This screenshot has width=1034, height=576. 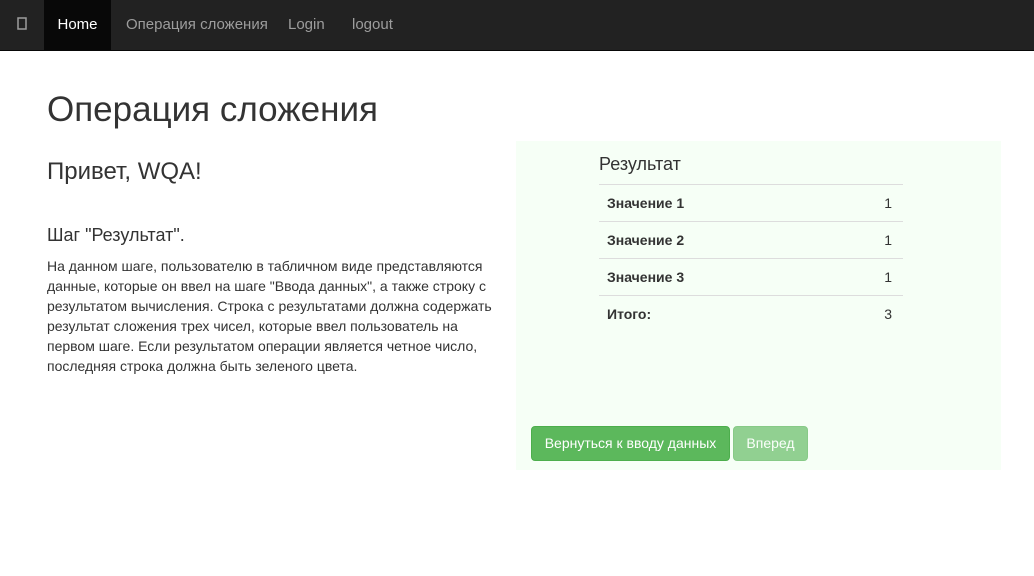 I want to click on nav-login: Login, so click(x=306, y=25).